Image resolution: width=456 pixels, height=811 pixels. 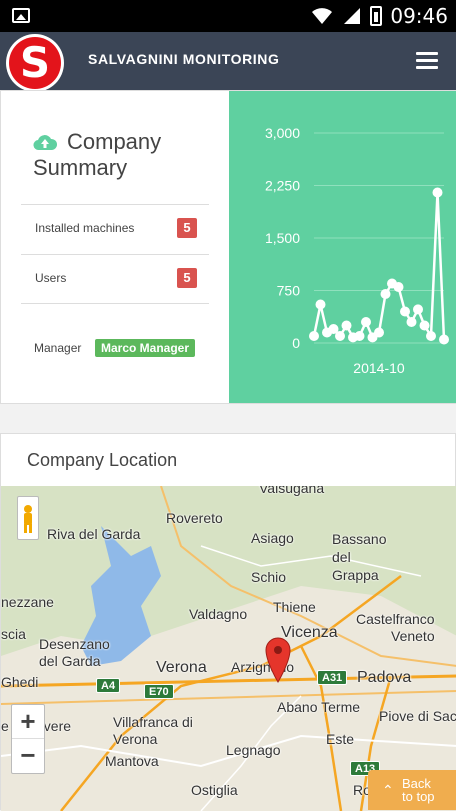 What do you see at coordinates (282, 133) in the screenshot?
I see `y-tick-label: 3,000` at bounding box center [282, 133].